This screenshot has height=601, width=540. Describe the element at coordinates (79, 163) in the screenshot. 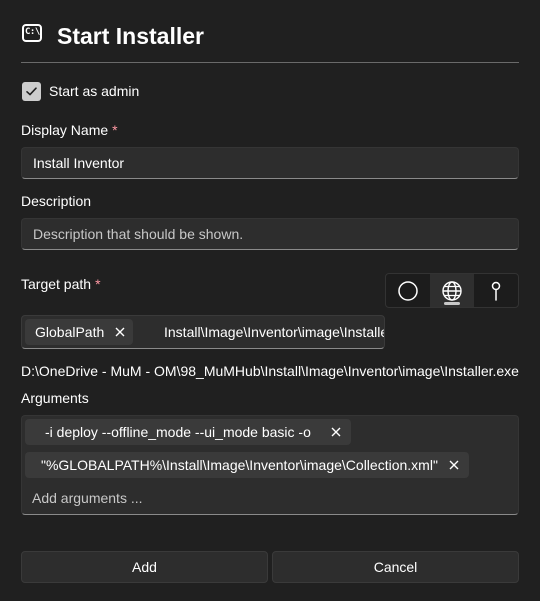

I see `display-name-value: Install Inventor` at that location.